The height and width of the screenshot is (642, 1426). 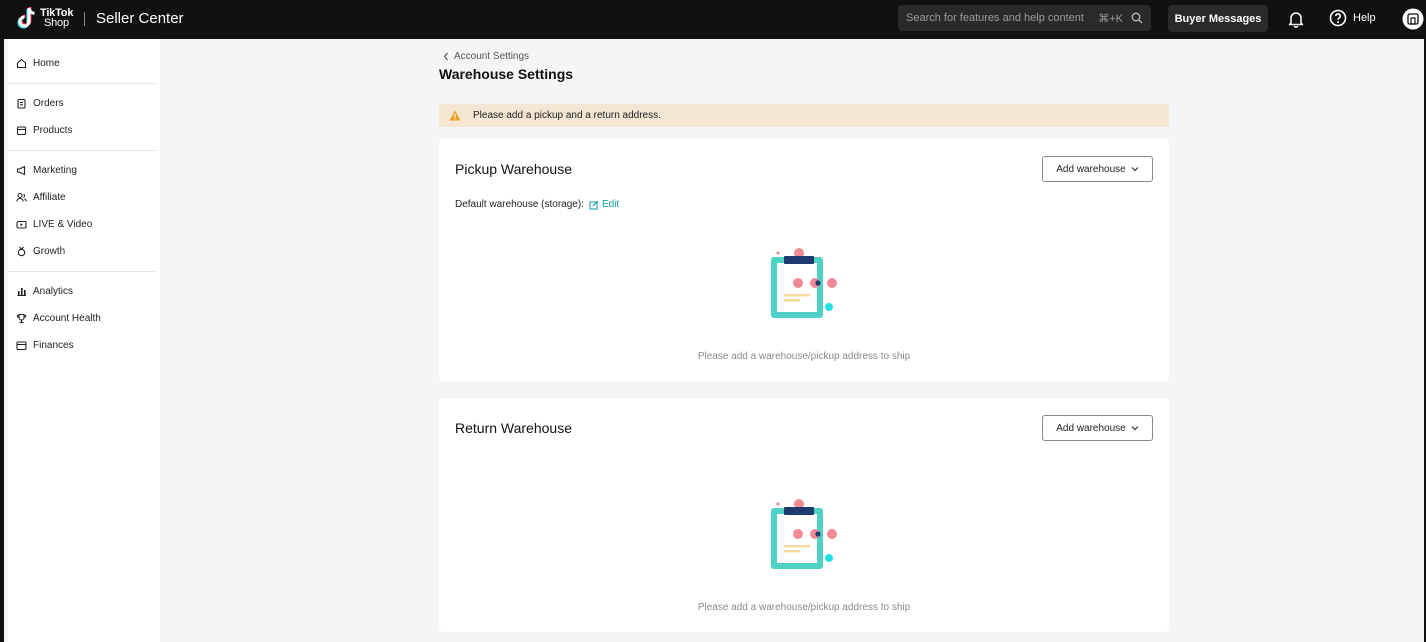 What do you see at coordinates (82, 103) in the screenshot?
I see `sidebar-item-orders: Orders` at bounding box center [82, 103].